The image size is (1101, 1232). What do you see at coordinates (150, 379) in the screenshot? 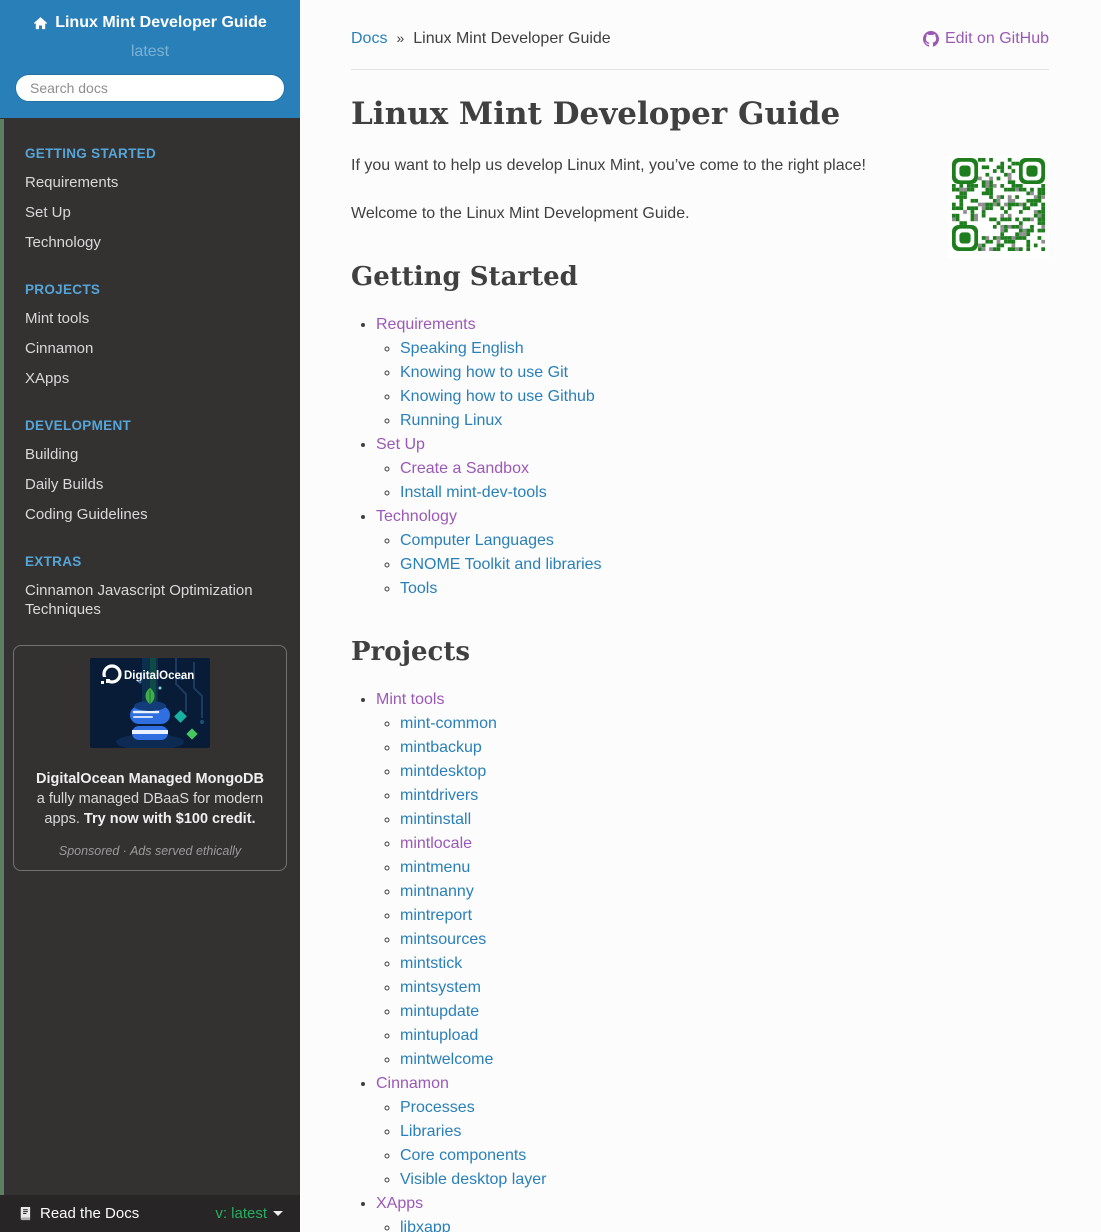
I see `sidebar-item-xapps: XApps` at bounding box center [150, 379].